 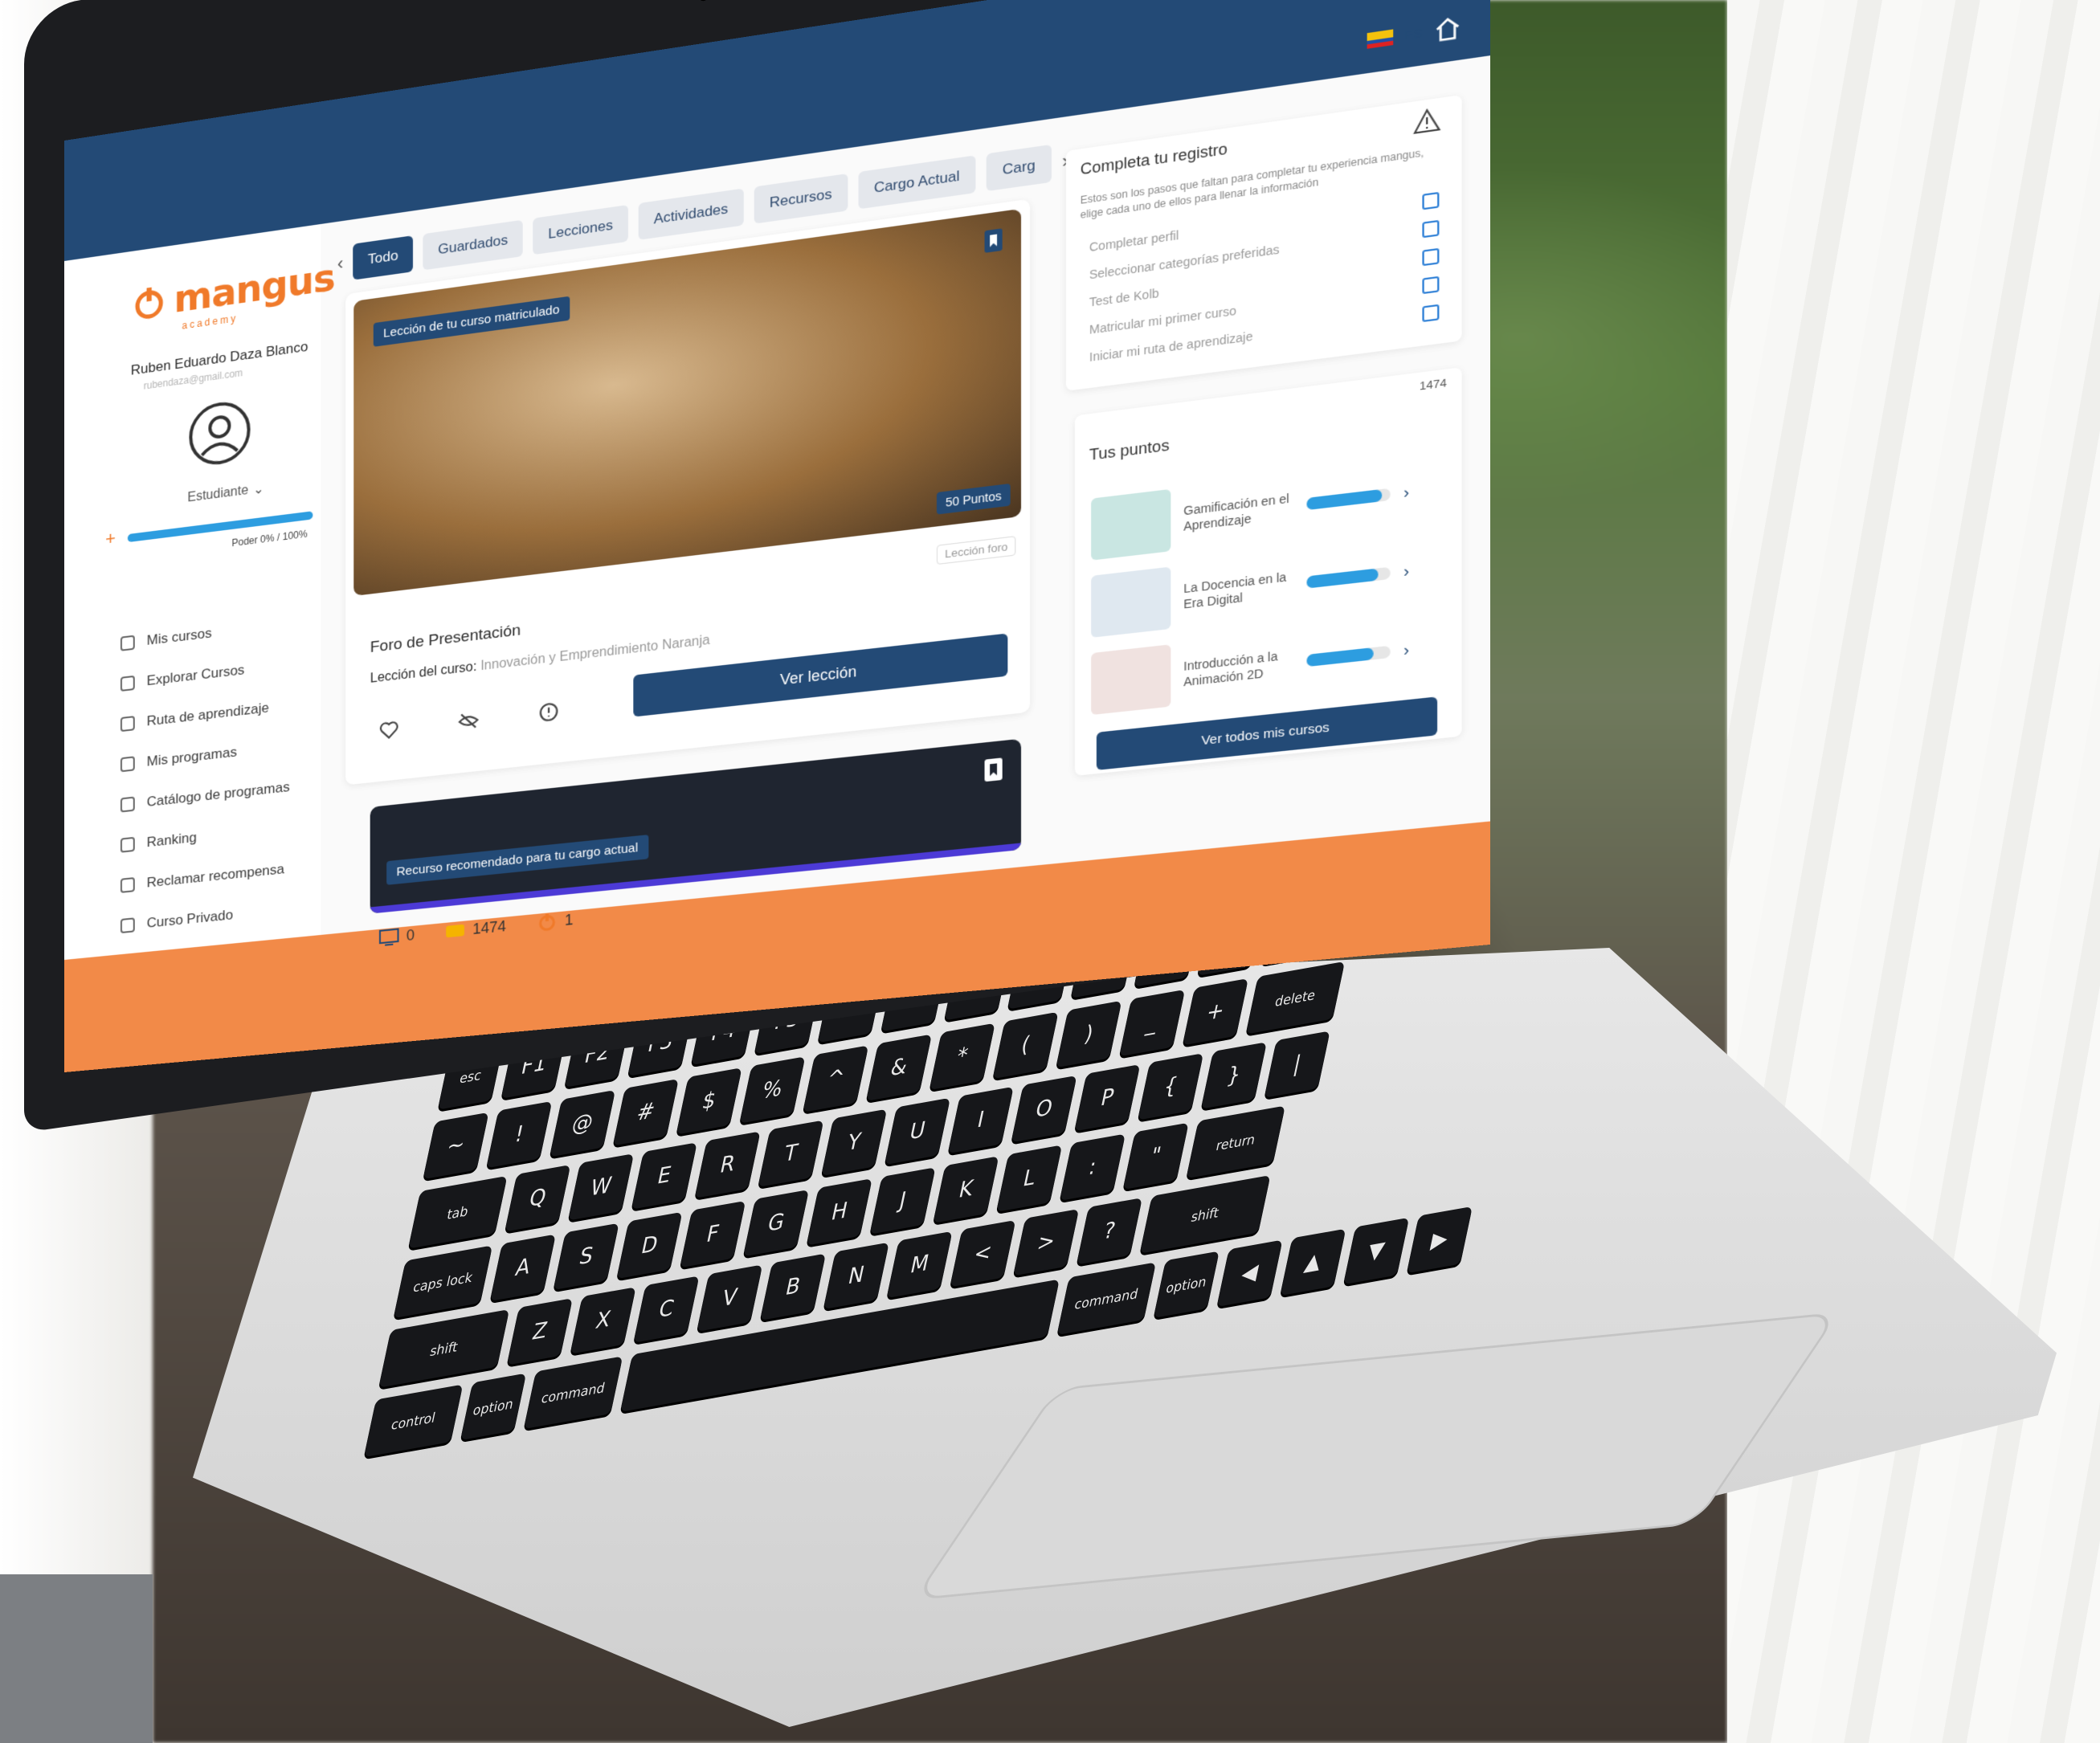 What do you see at coordinates (601, 1187) in the screenshot?
I see `key: W` at bounding box center [601, 1187].